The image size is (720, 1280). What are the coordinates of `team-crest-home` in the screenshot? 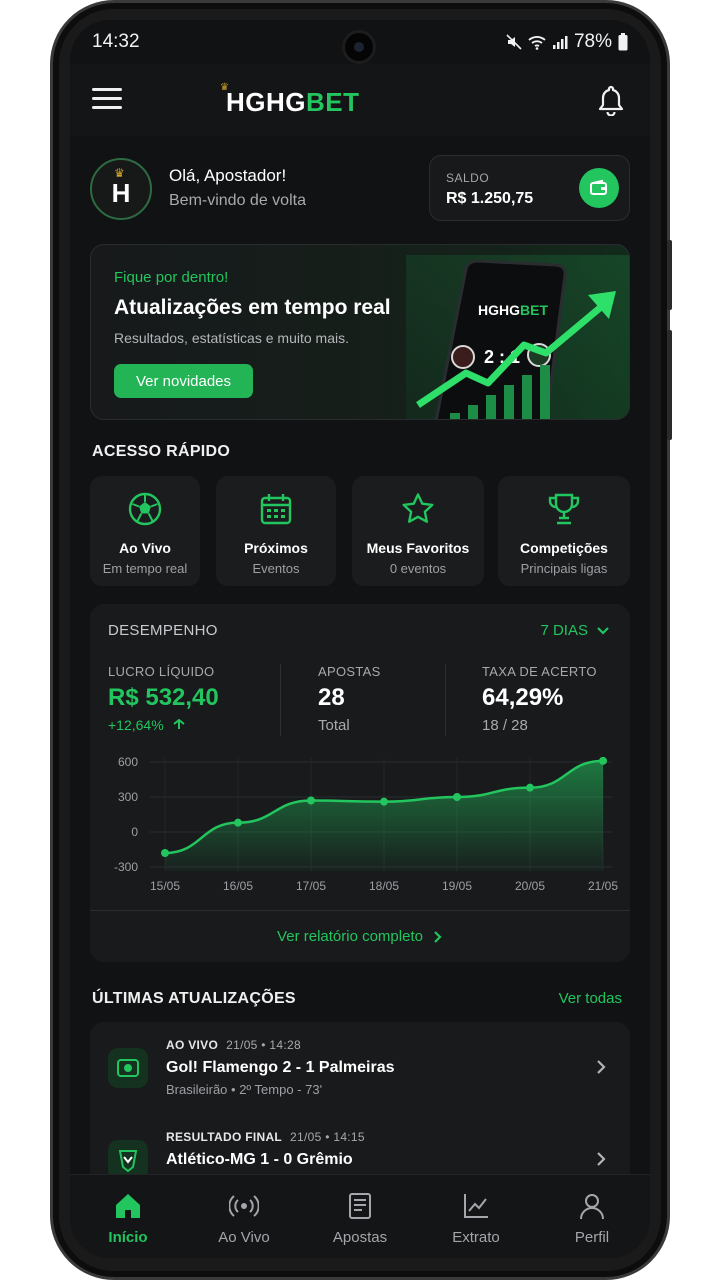 It's located at (463, 357).